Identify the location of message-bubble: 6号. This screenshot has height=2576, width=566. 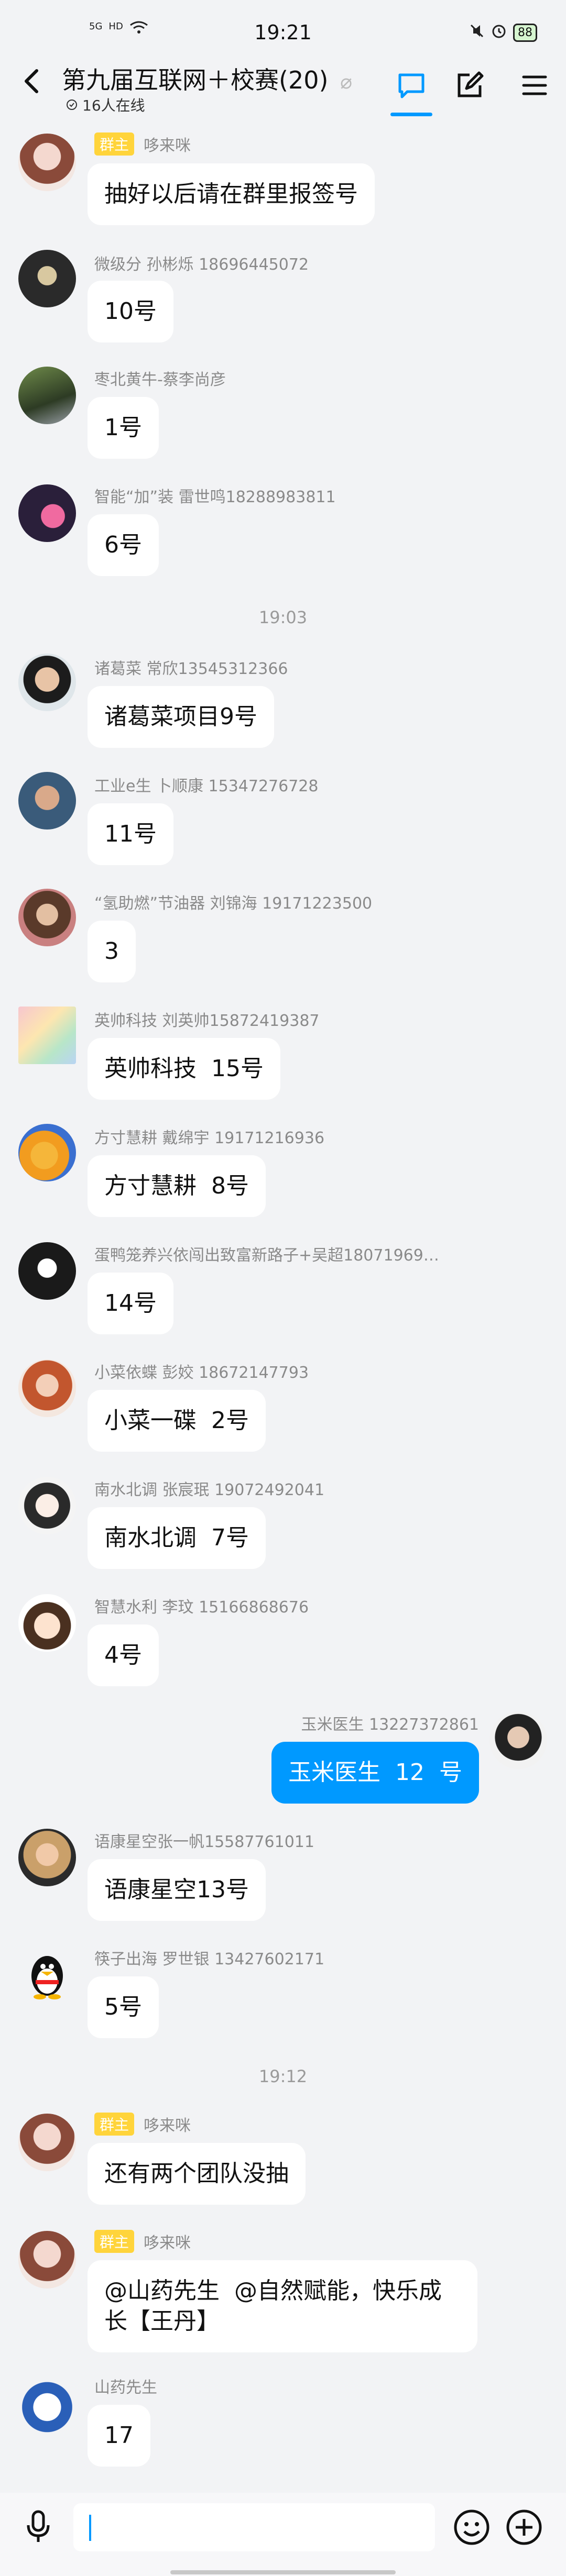
(123, 545).